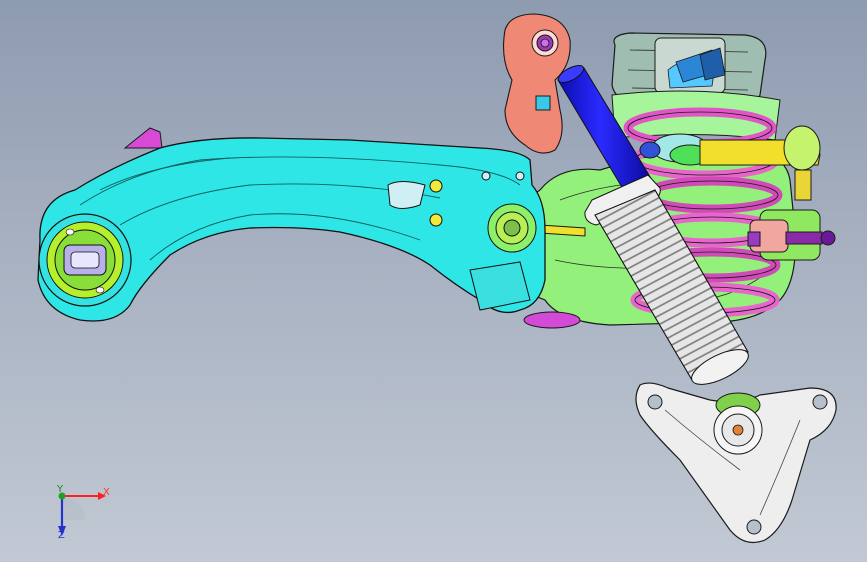 This screenshot has height=562, width=867. I want to click on arm-front-bushing, so click(512, 228).